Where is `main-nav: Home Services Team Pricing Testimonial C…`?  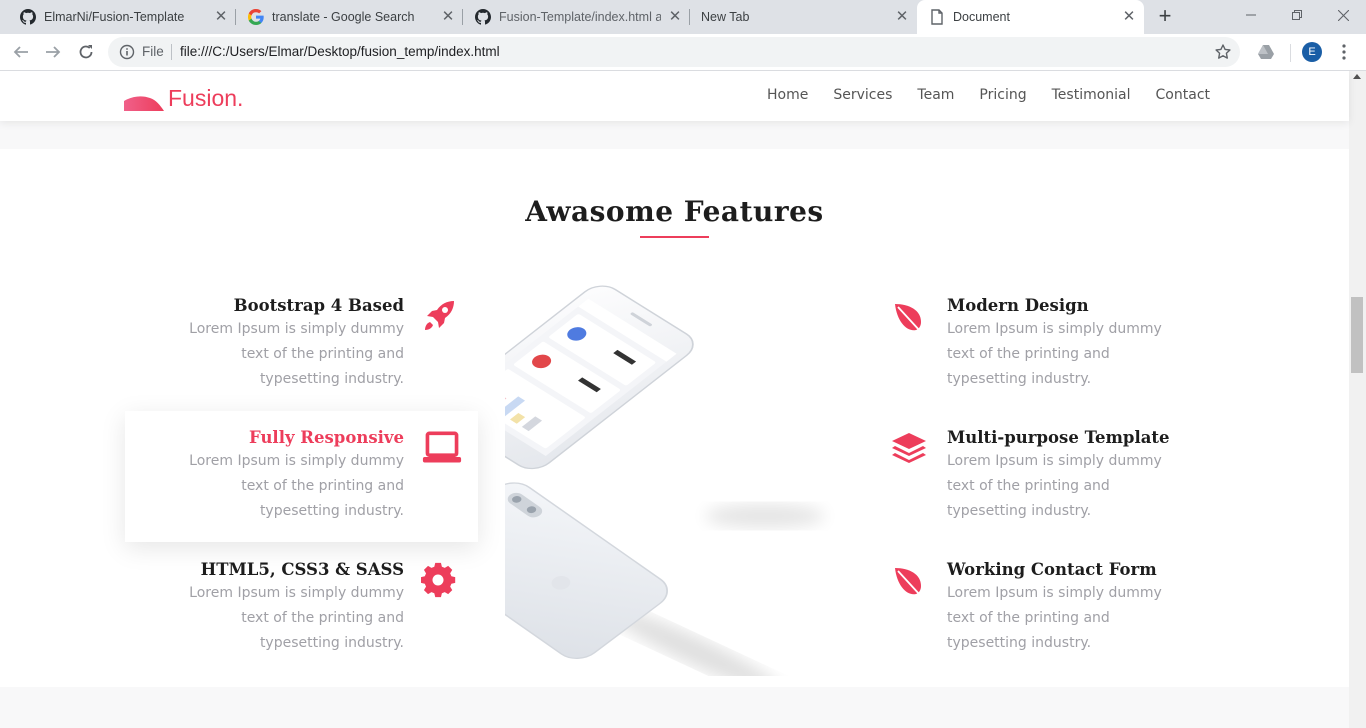 main-nav: Home Services Team Pricing Testimonial C… is located at coordinates (976, 95).